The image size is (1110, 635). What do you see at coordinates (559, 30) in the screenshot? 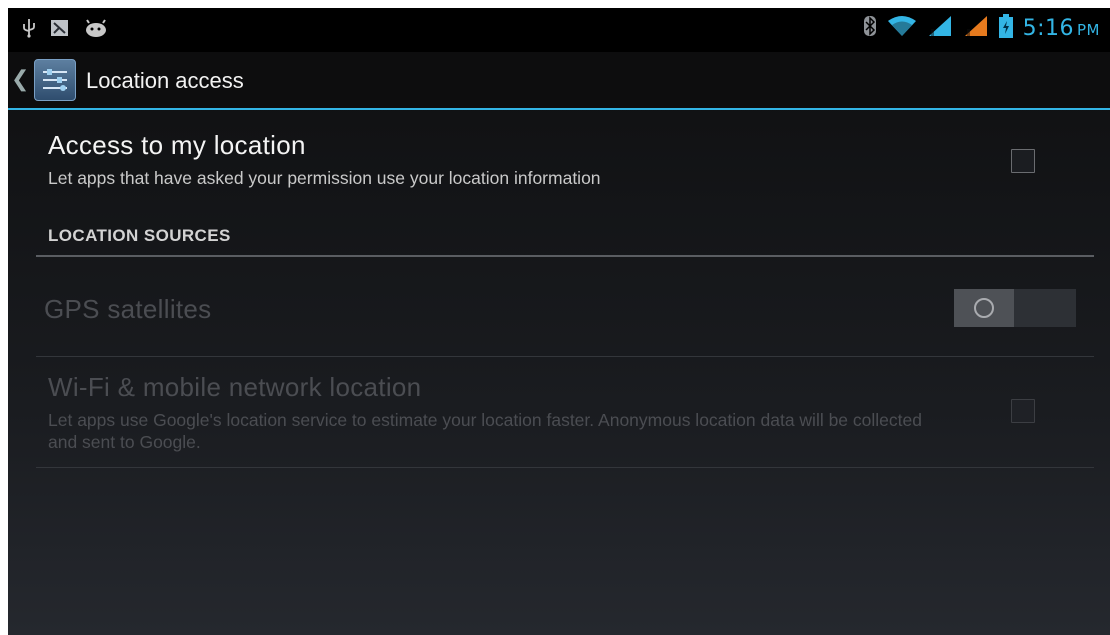
I see `status-bar: 5:16 PM` at bounding box center [559, 30].